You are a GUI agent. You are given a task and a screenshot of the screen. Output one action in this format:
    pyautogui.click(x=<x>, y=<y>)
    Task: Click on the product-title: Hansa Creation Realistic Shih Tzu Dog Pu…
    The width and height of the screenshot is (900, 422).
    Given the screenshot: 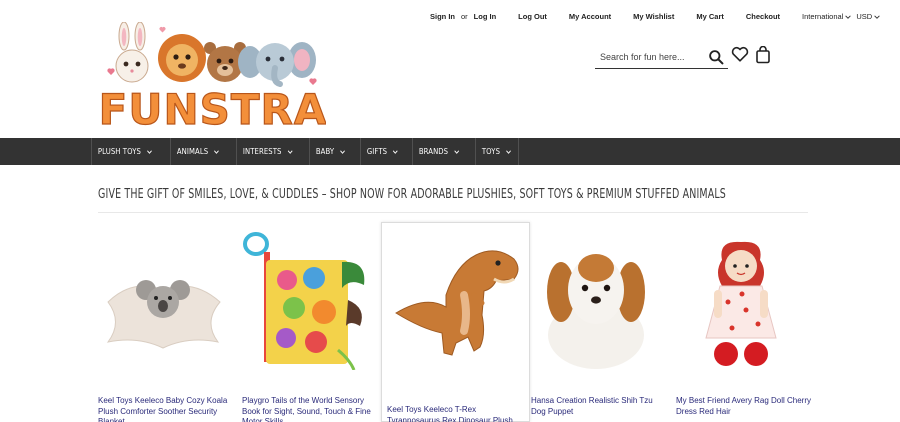 What is the action you would take?
    pyautogui.click(x=598, y=406)
    